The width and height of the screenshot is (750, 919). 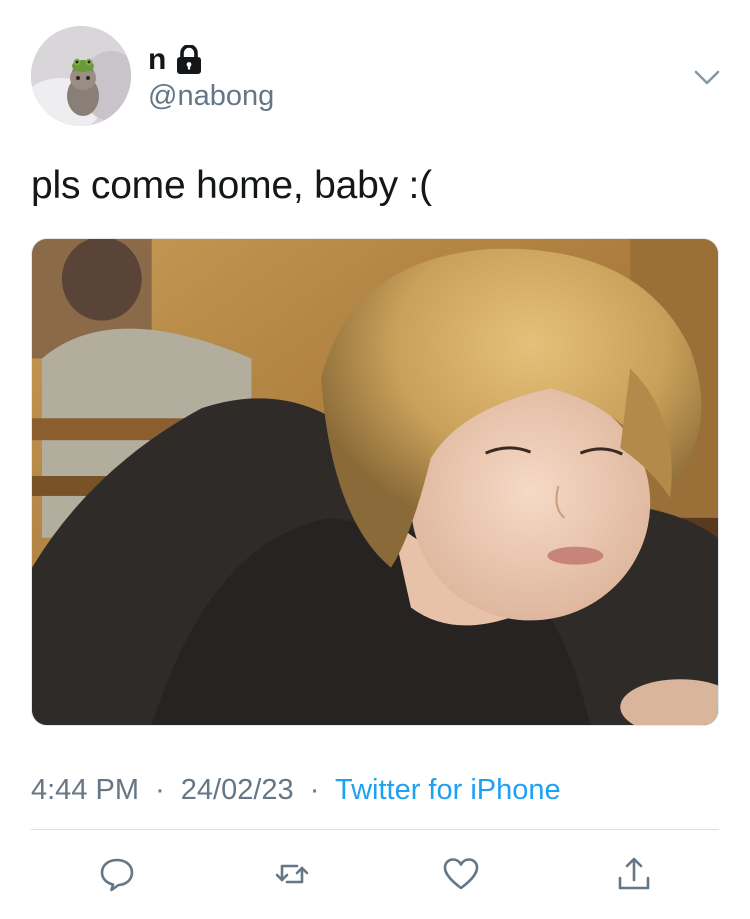 I want to click on reply-icon, so click(x=117, y=875).